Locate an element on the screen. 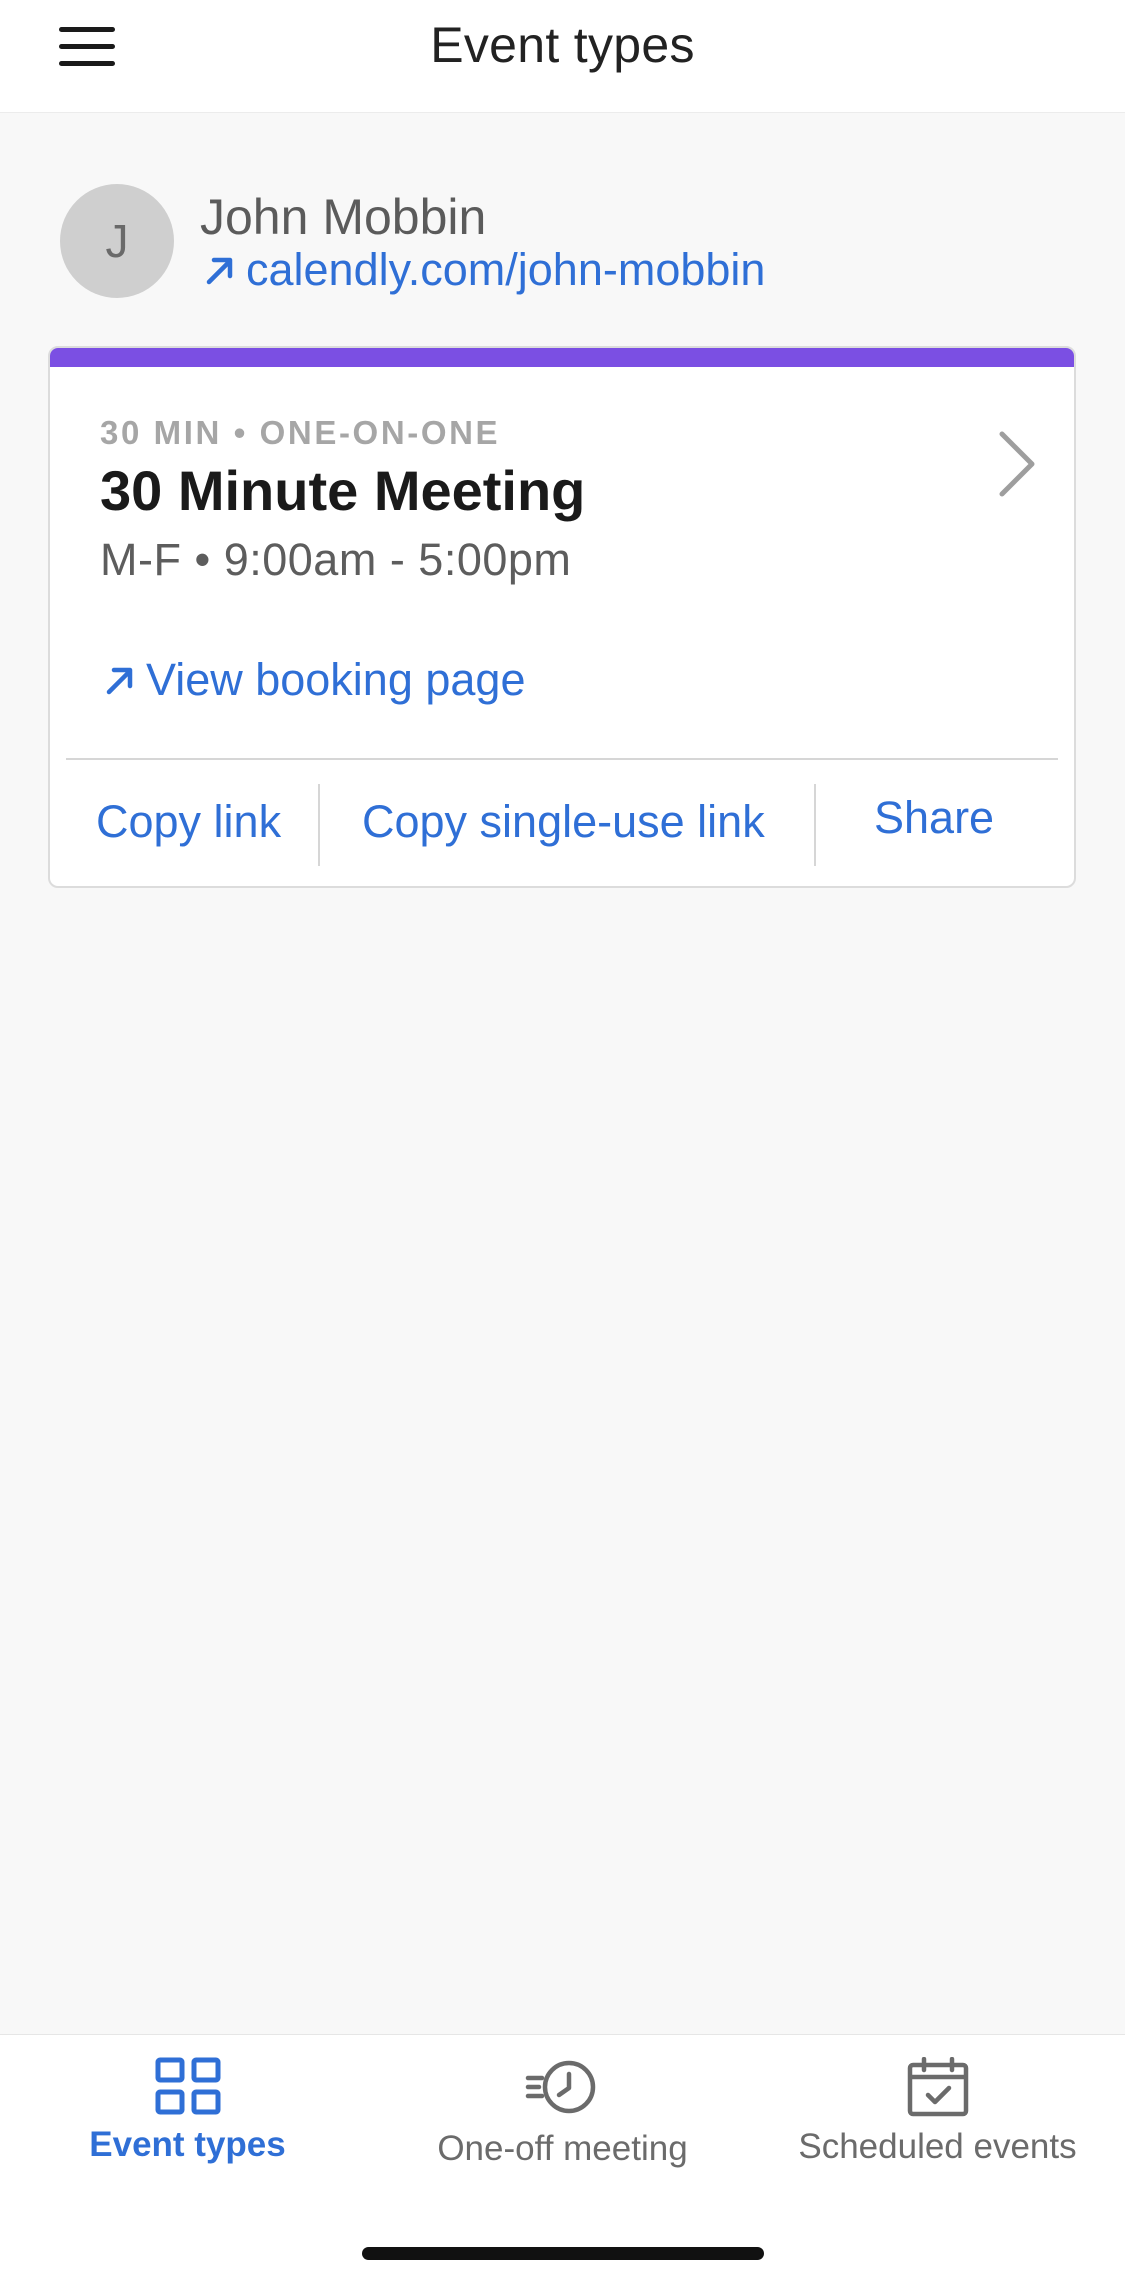 Image resolution: width=1125 pixels, height=2285 pixels. copy-link-button: Copy link is located at coordinates (188, 822).